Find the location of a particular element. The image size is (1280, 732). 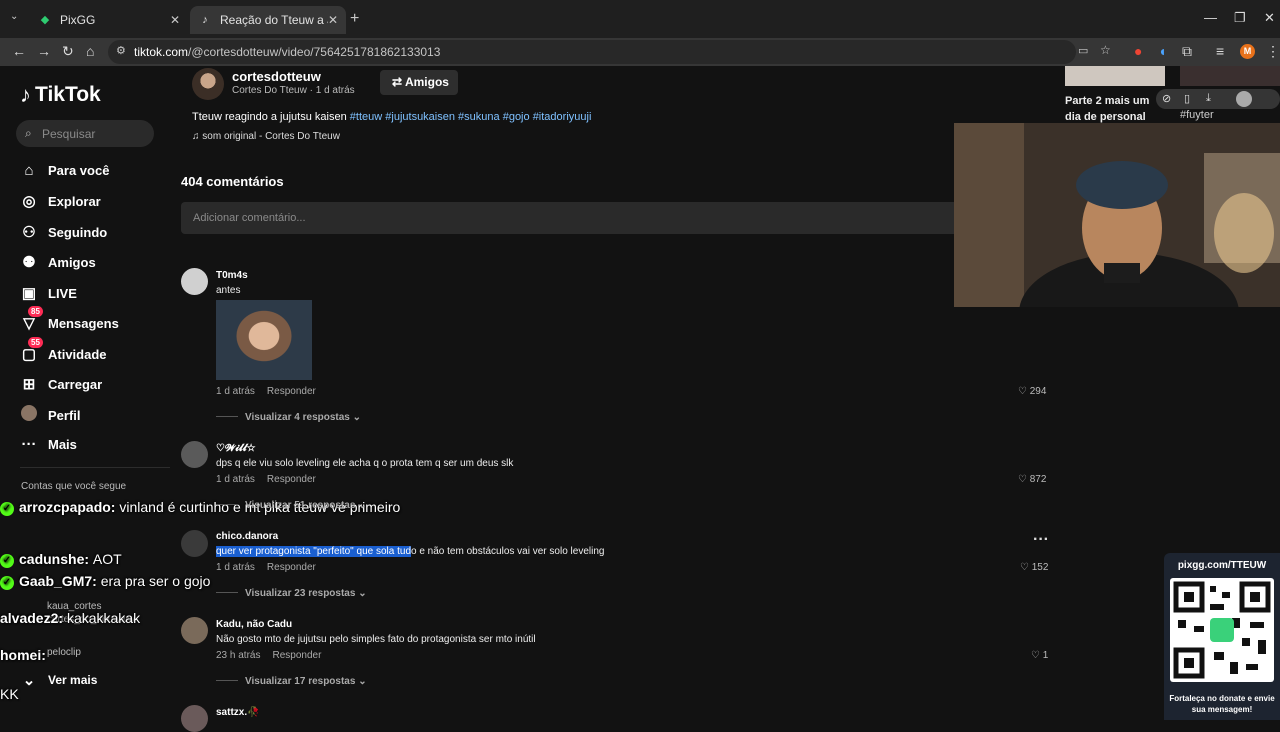

sidebar-item-amigos: ⚉ Amigos is located at coordinates (57, 262).